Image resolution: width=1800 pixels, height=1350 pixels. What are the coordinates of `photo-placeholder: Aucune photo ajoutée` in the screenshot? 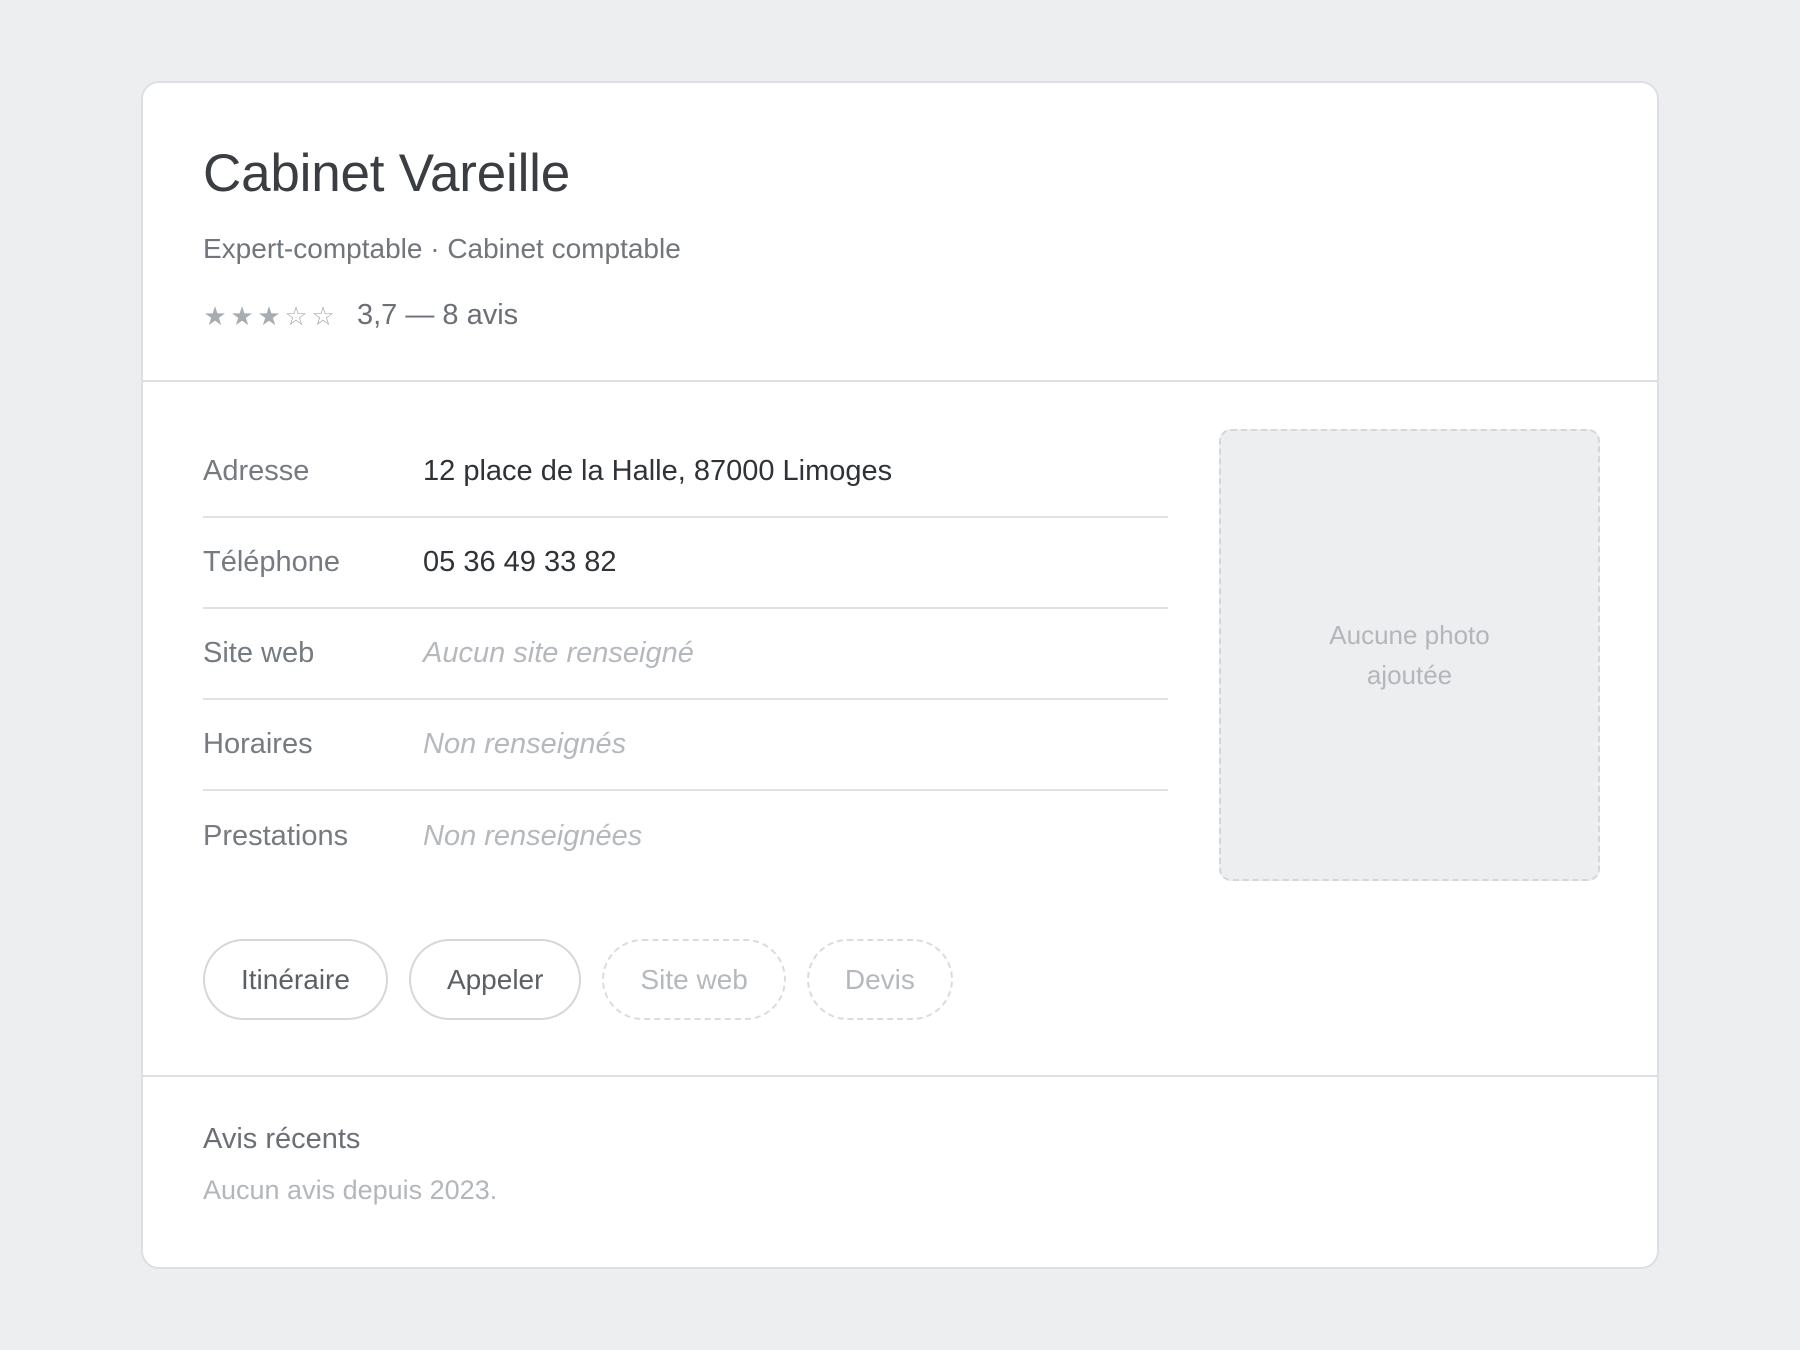 It's located at (1409, 655).